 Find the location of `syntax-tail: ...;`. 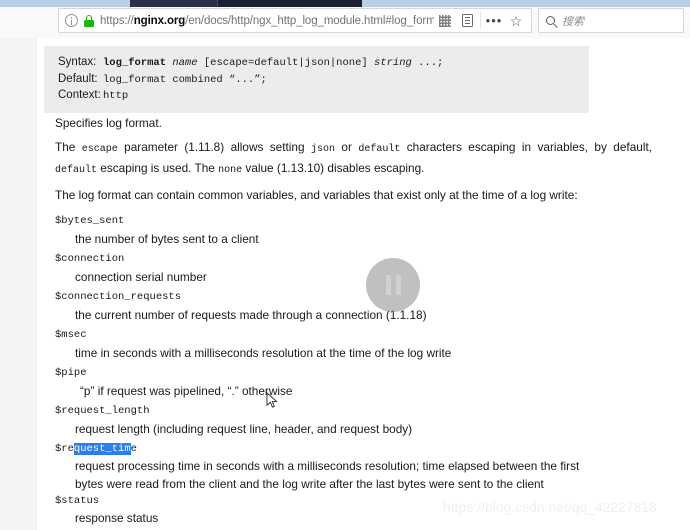

syntax-tail: ...; is located at coordinates (431, 63).